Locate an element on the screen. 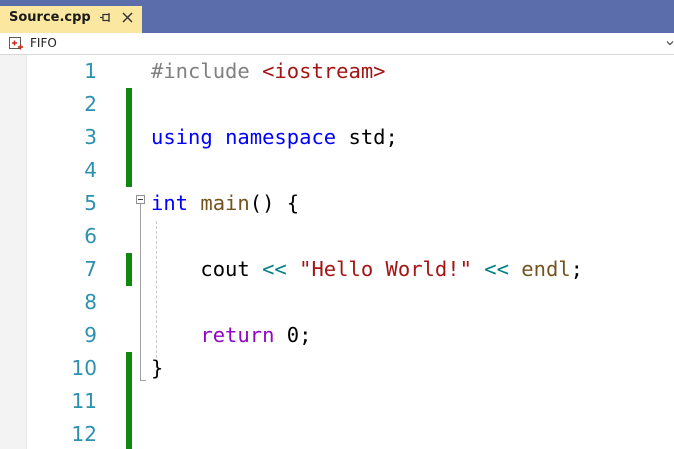  code-line-5: int main() { is located at coordinates (225, 203).